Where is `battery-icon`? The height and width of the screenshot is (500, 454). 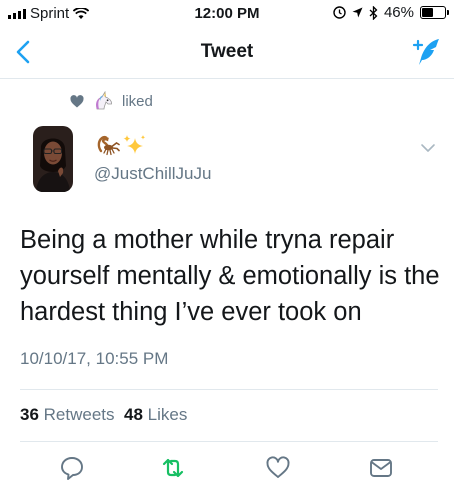 battery-icon is located at coordinates (434, 12).